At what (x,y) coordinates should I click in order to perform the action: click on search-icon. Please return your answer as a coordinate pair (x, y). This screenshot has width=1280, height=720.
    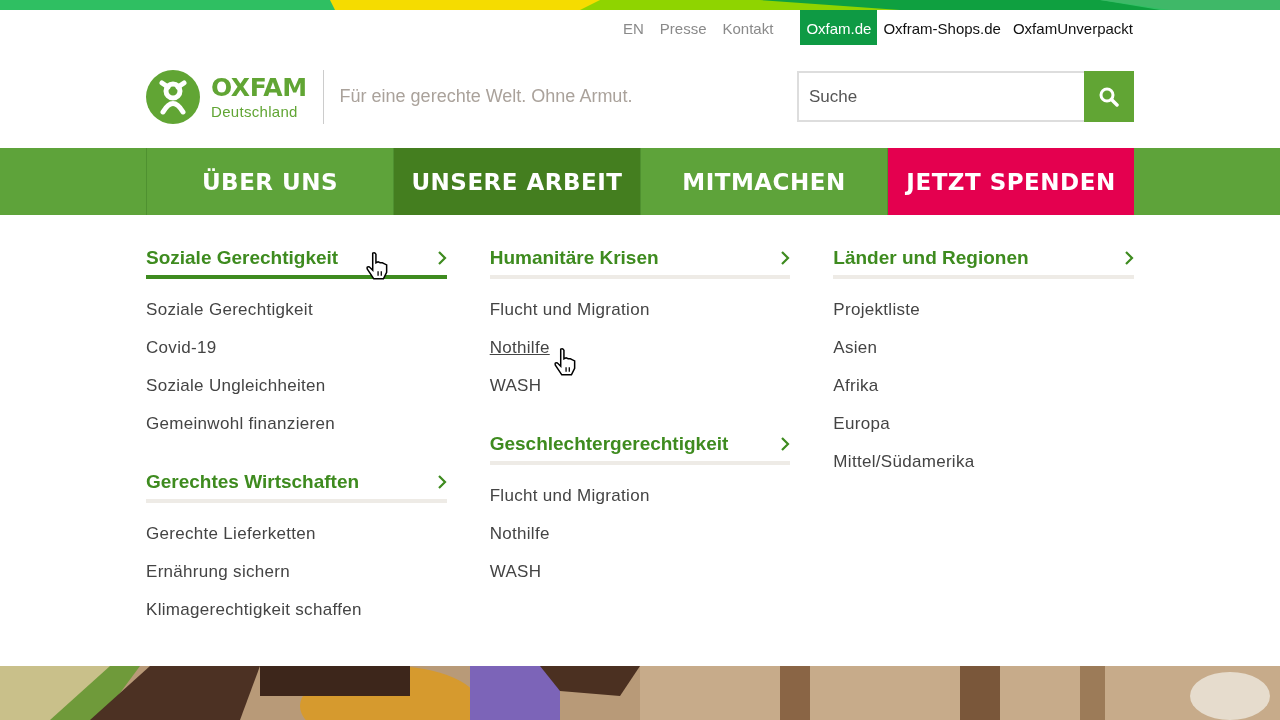
    Looking at the image, I should click on (1109, 96).